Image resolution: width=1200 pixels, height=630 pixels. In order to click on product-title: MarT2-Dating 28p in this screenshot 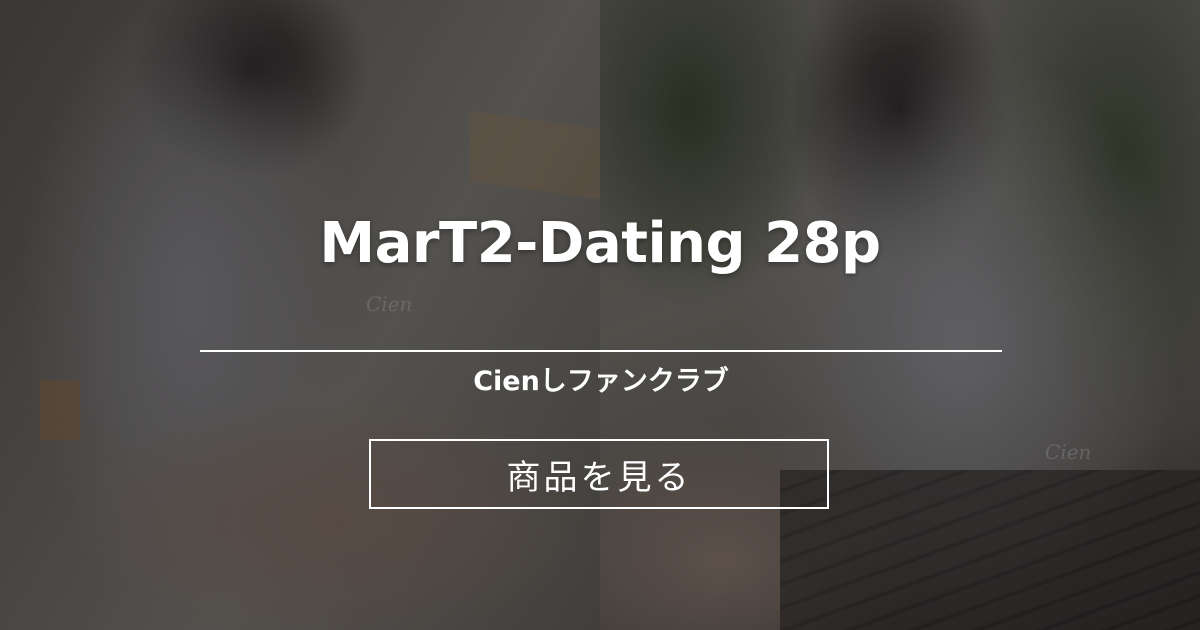, I will do `click(600, 243)`.